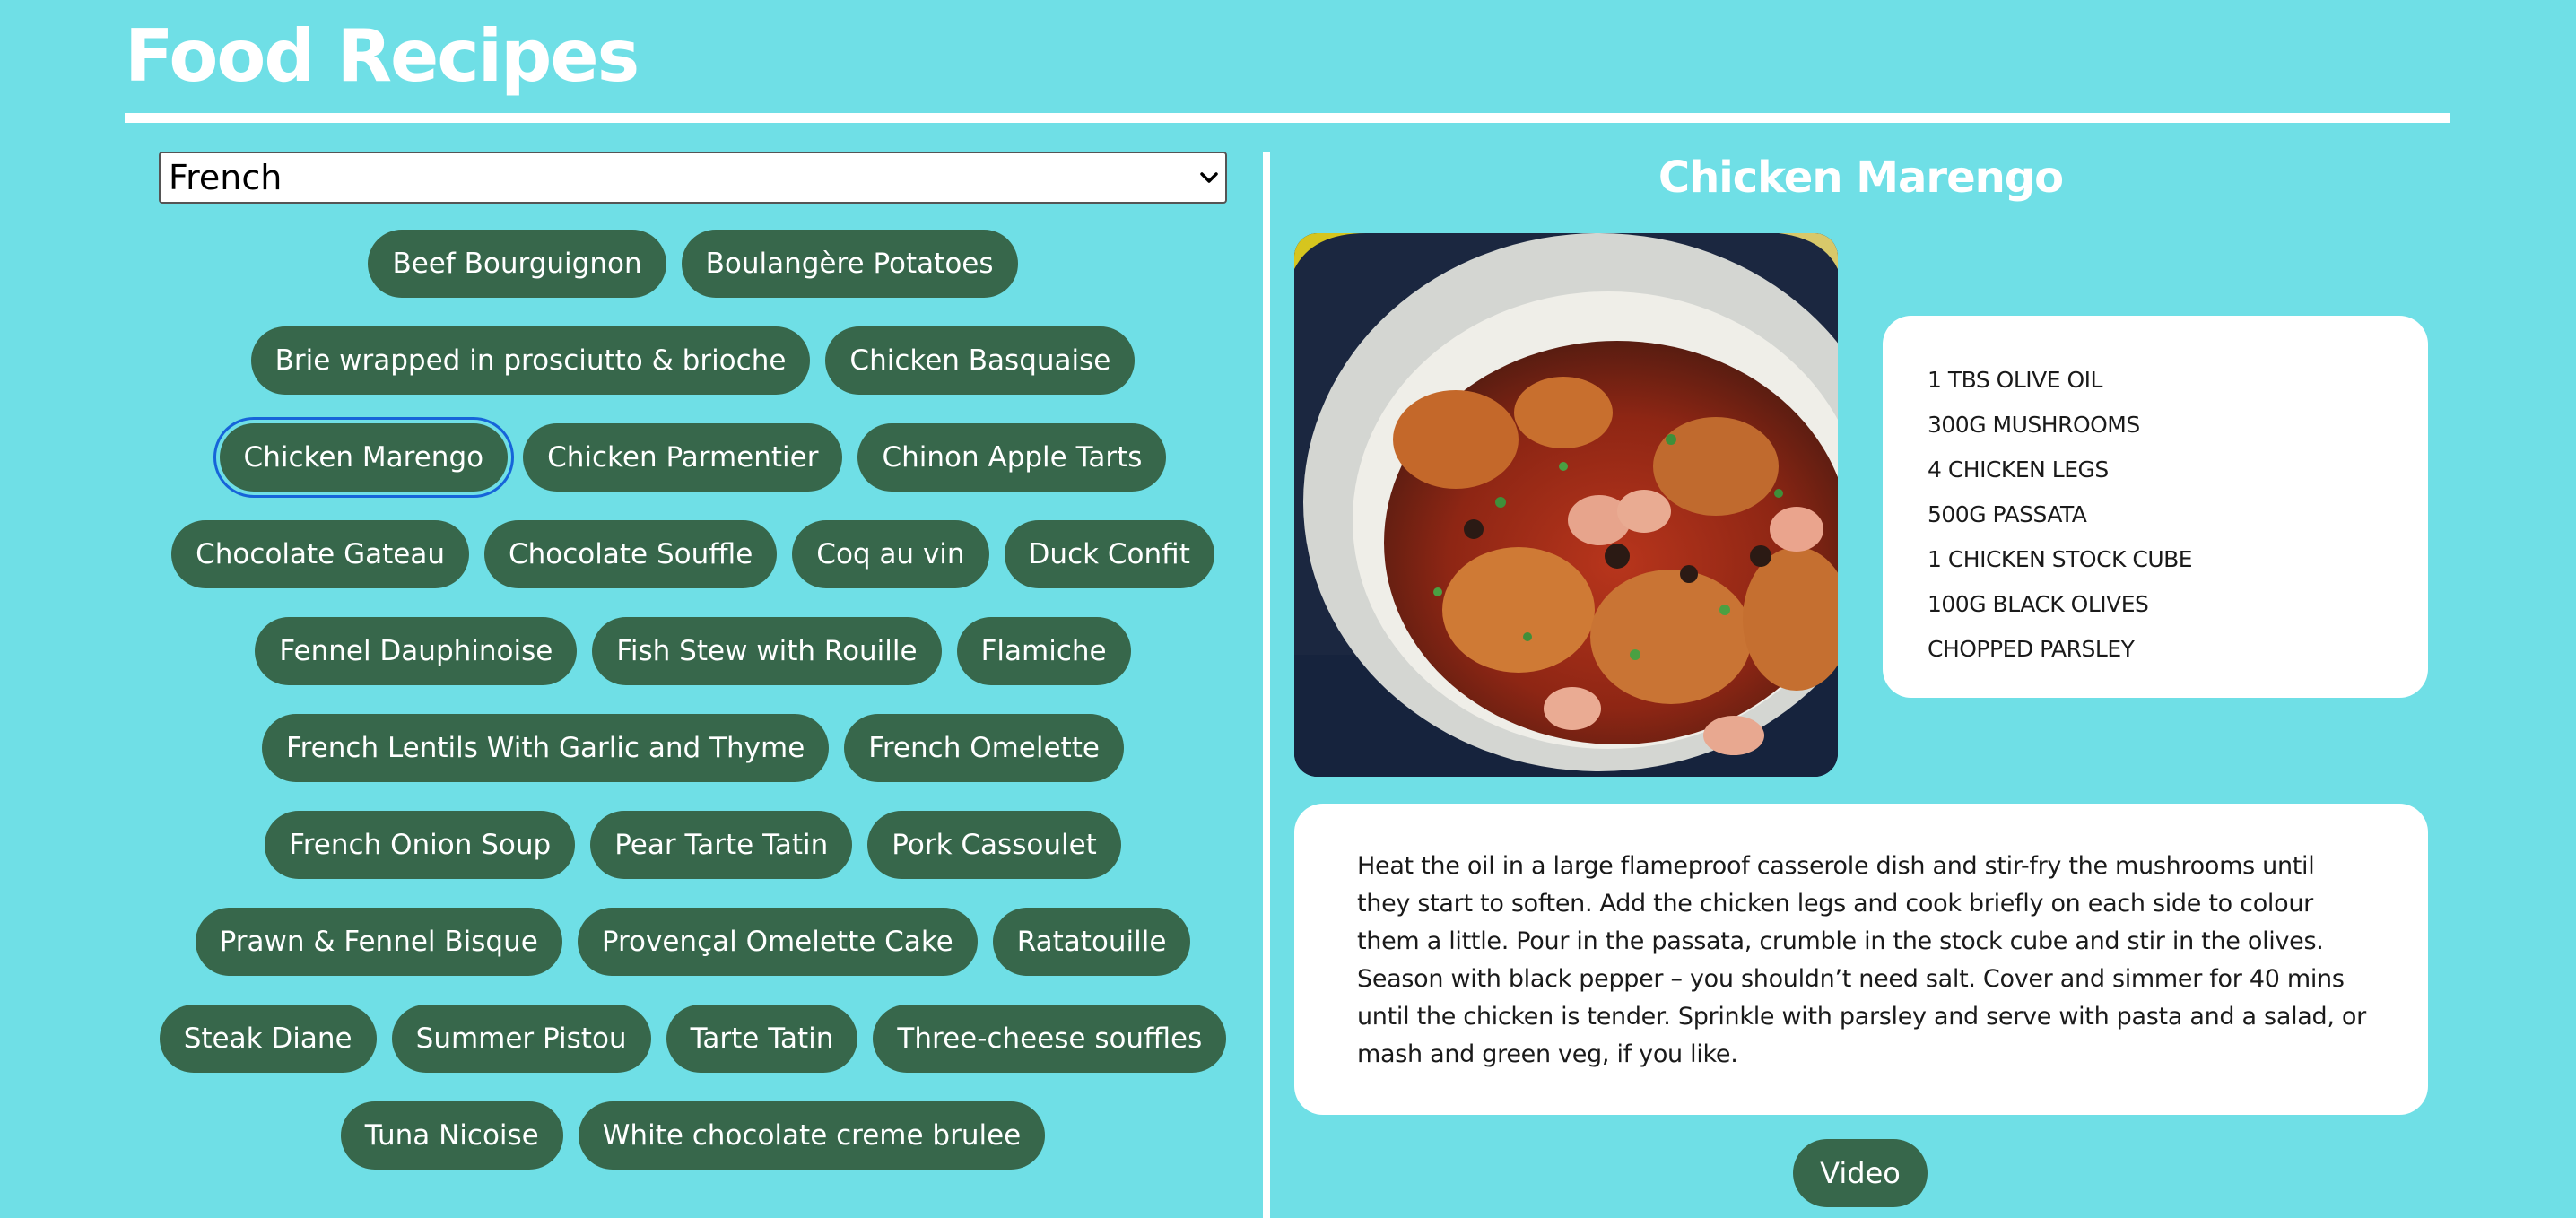  What do you see at coordinates (521, 1039) in the screenshot?
I see `recipe-button: Summer Pistou` at bounding box center [521, 1039].